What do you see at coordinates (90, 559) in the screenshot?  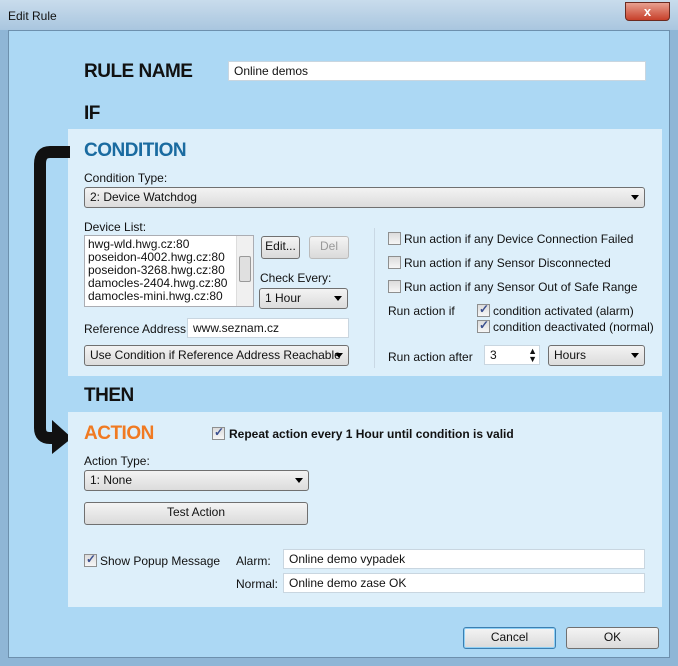 I see `show-popup-checkbox` at bounding box center [90, 559].